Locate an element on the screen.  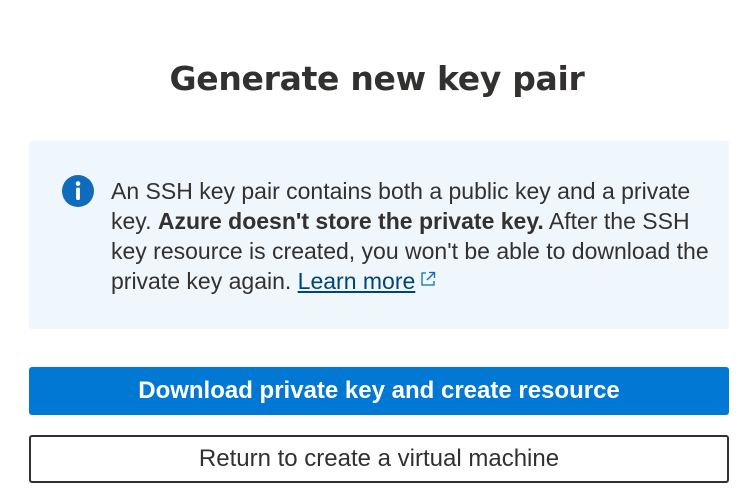
external-link-icon is located at coordinates (428, 279).